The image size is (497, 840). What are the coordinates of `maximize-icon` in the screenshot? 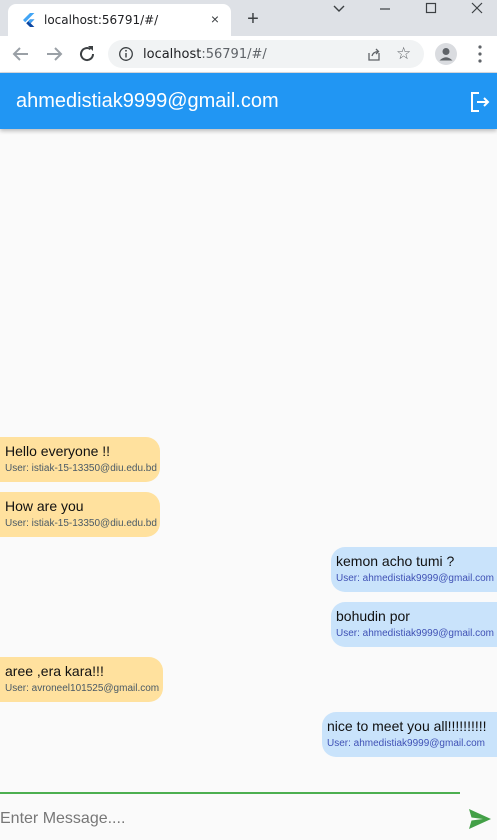 It's located at (431, 9).